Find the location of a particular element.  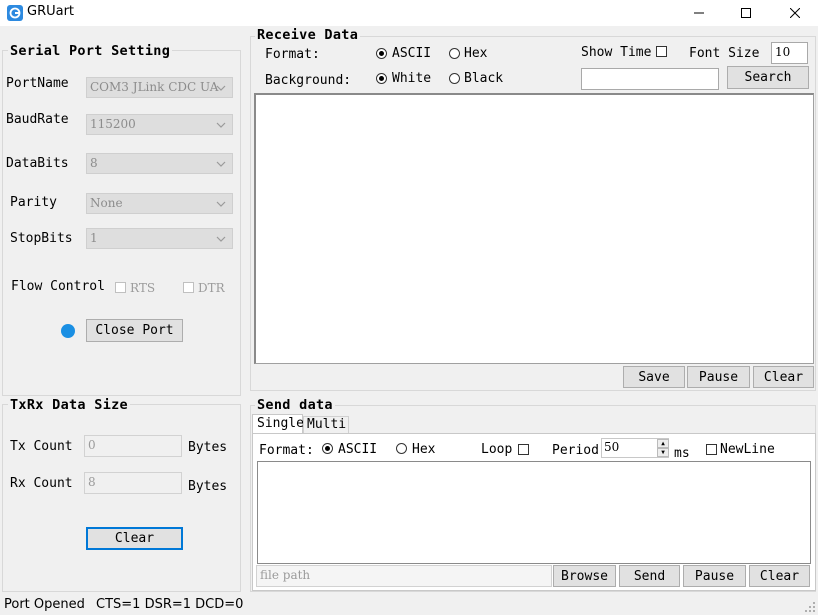

window-title: GRUart is located at coordinates (51, 11).